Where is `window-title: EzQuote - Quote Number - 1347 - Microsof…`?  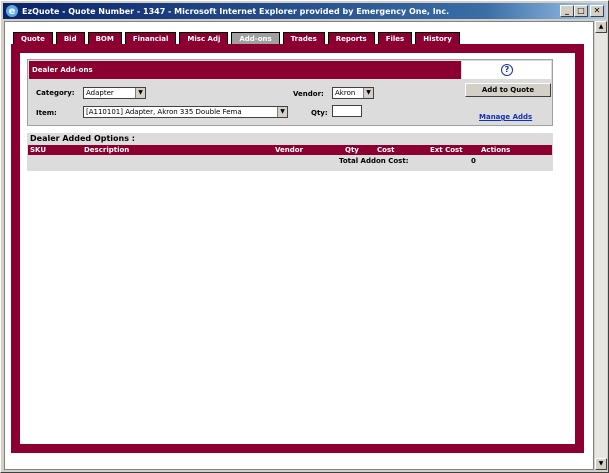
window-title: EzQuote - Quote Number - 1347 - Microsof… is located at coordinates (236, 11).